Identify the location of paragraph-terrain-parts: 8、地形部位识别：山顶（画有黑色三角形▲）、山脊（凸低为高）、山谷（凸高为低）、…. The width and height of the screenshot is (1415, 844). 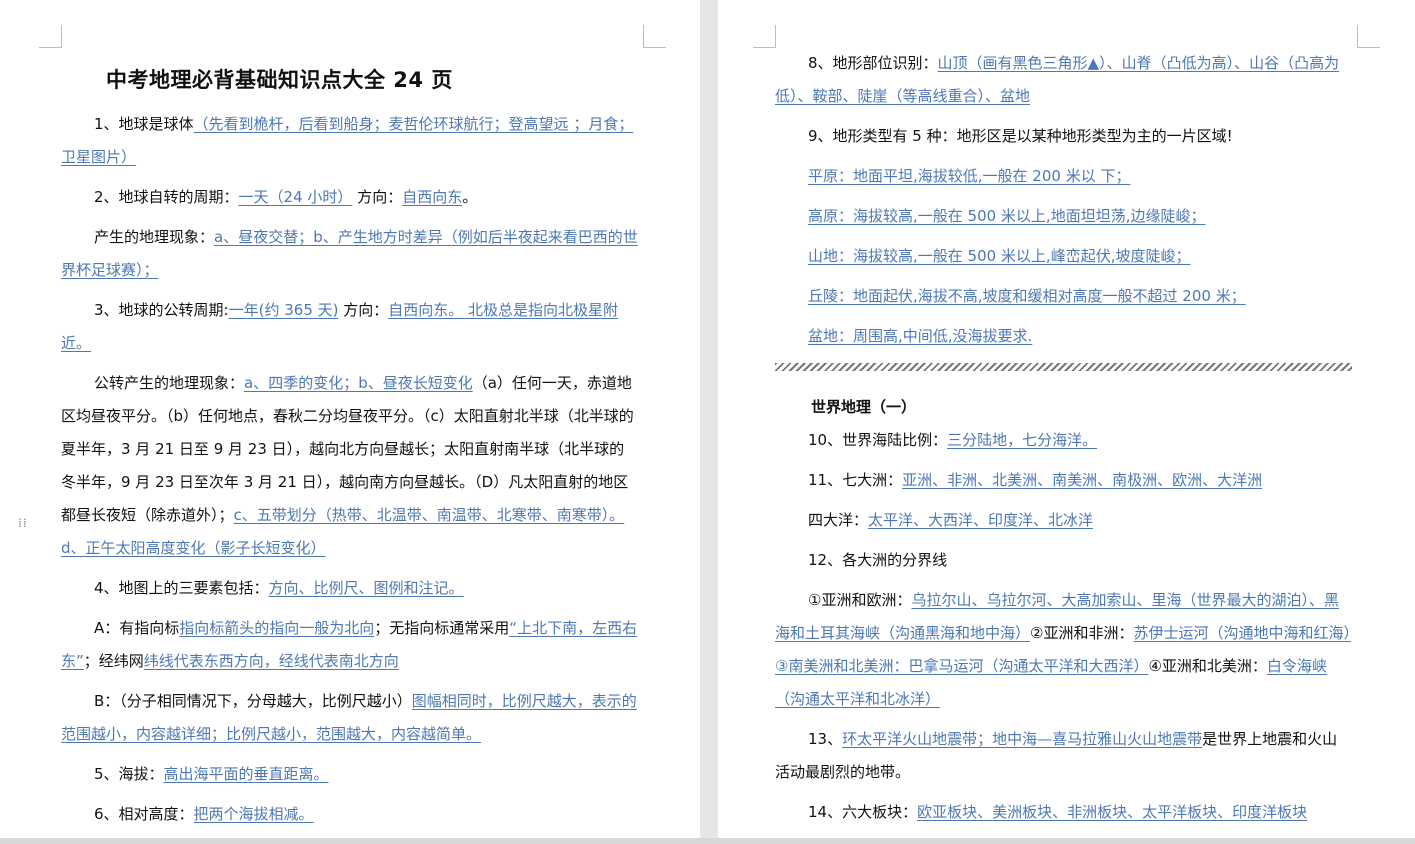
(1063, 80).